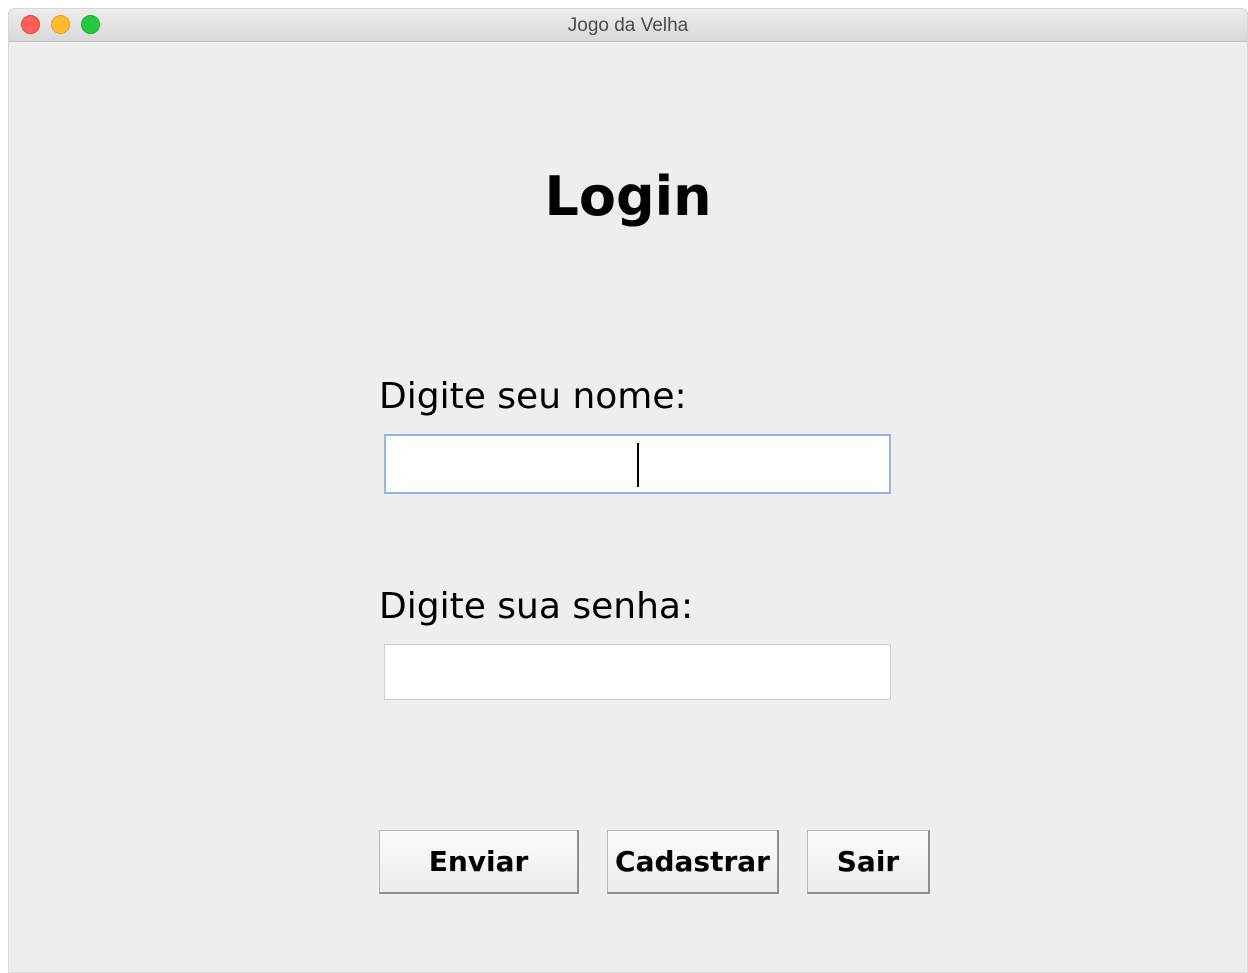 The image size is (1248, 973). I want to click on page-title: Login, so click(628, 196).